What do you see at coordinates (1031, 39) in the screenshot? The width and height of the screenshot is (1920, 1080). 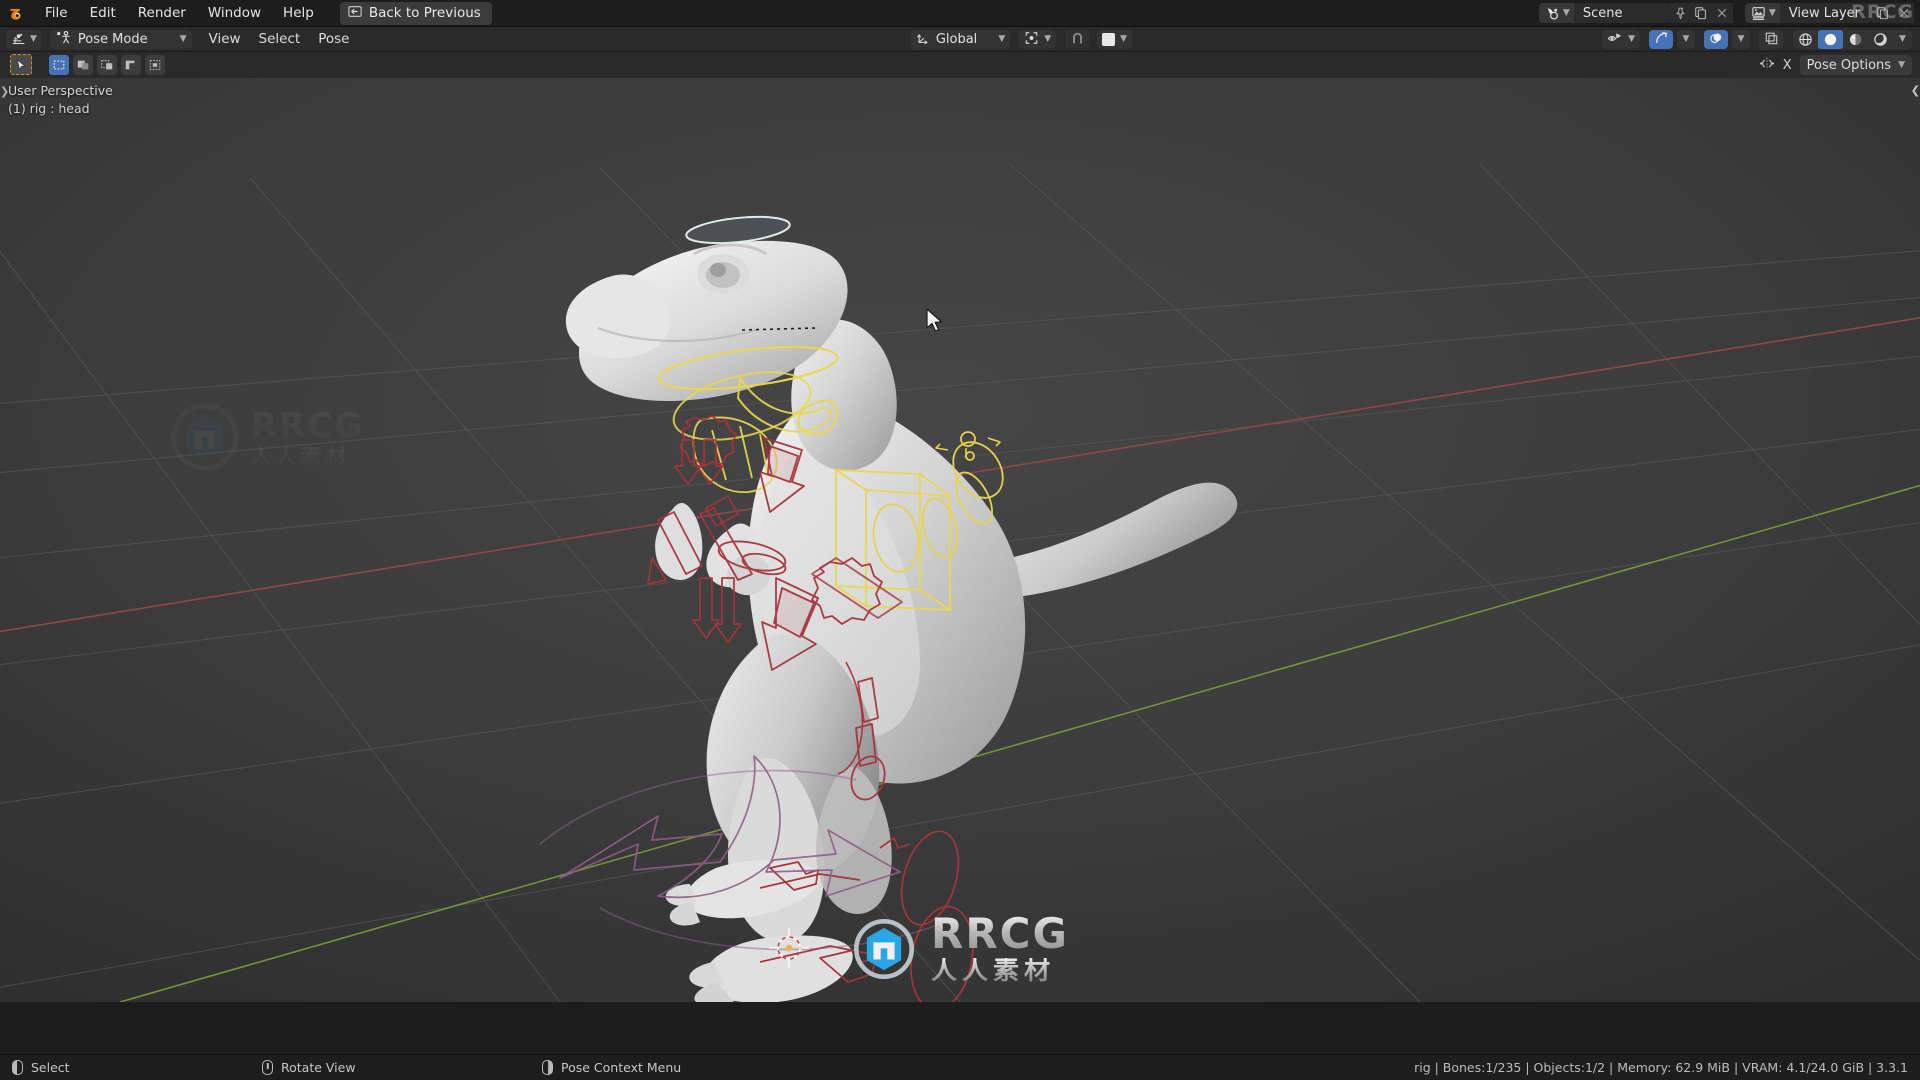 I see `pivot-median-point-icon` at bounding box center [1031, 39].